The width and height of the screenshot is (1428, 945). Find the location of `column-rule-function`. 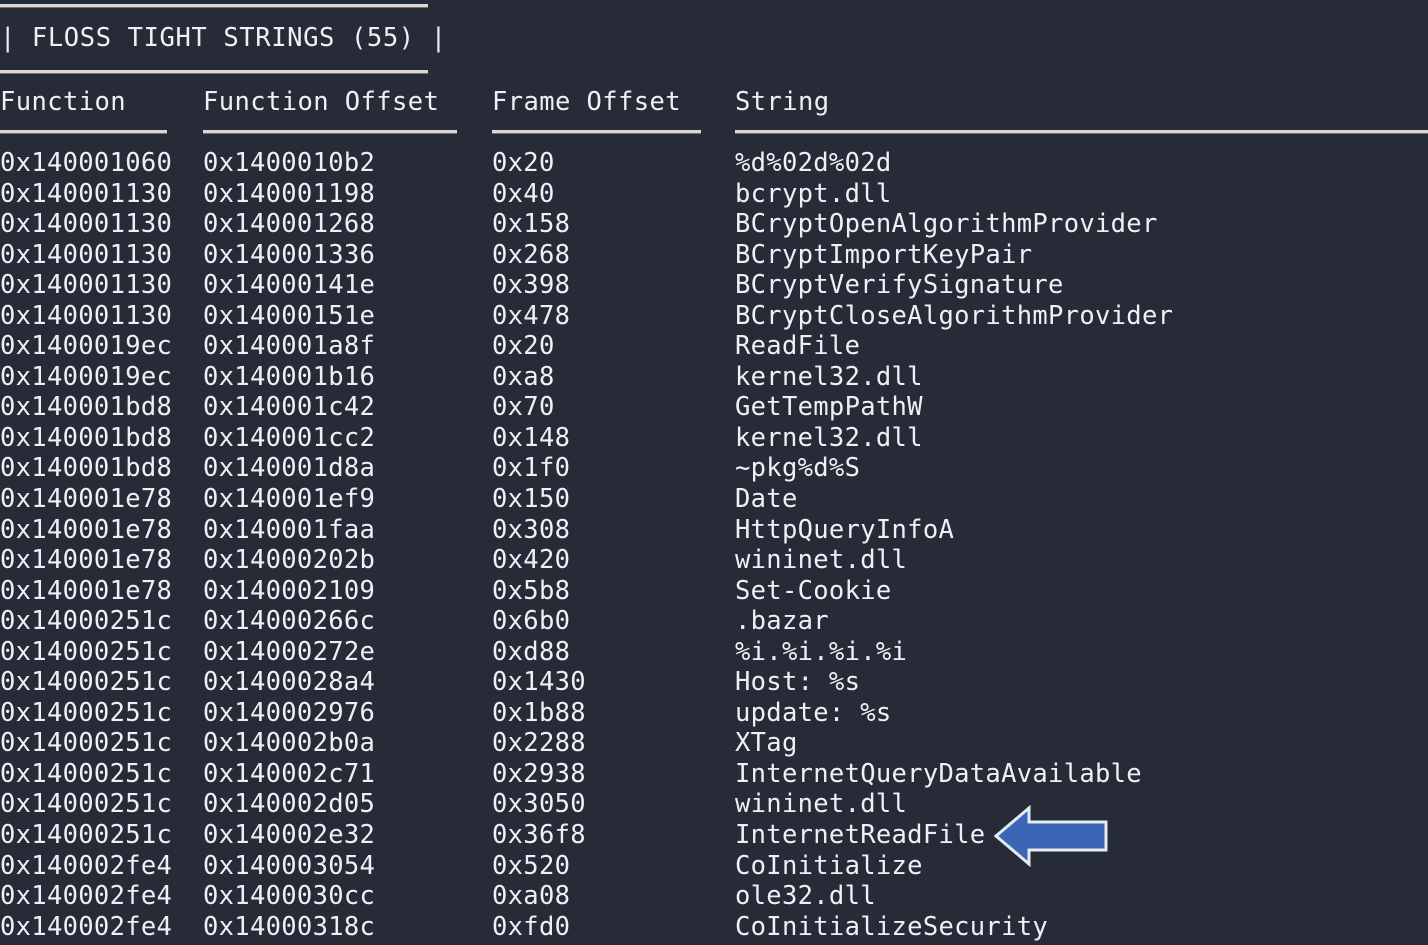

column-rule-function is located at coordinates (83, 131).